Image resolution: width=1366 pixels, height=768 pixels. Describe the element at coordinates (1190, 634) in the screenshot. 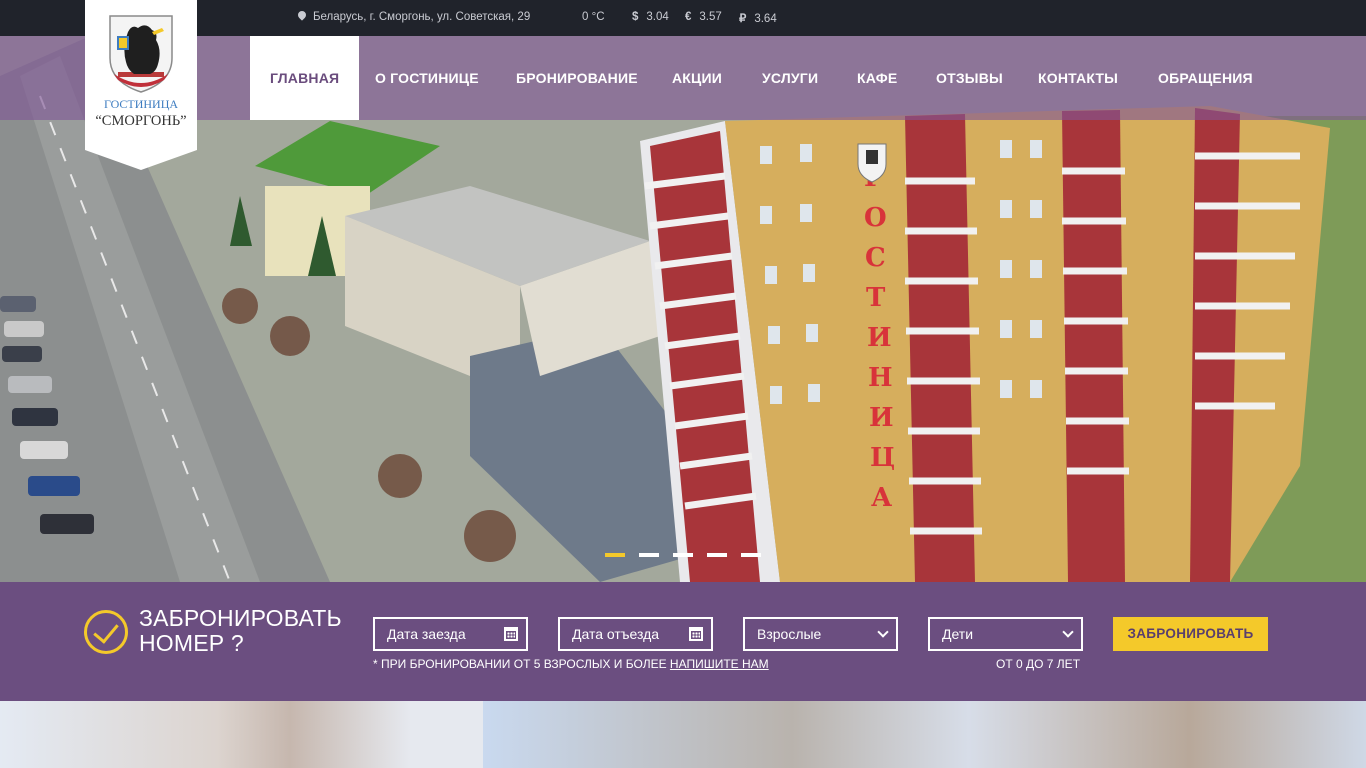

I see `book-button: ЗАБРОНИРОВАТЬ` at that location.